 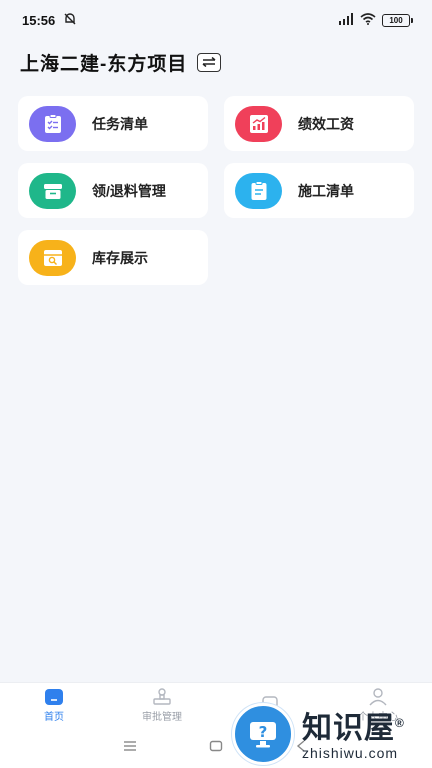 I want to click on tab-label: 个人中心, so click(x=378, y=717).